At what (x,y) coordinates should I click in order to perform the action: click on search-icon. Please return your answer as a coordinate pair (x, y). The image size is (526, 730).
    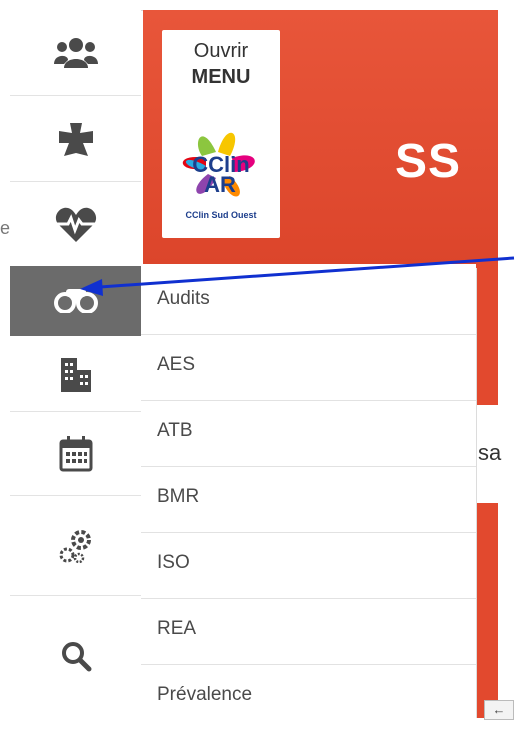
    Looking at the image, I should click on (76, 656).